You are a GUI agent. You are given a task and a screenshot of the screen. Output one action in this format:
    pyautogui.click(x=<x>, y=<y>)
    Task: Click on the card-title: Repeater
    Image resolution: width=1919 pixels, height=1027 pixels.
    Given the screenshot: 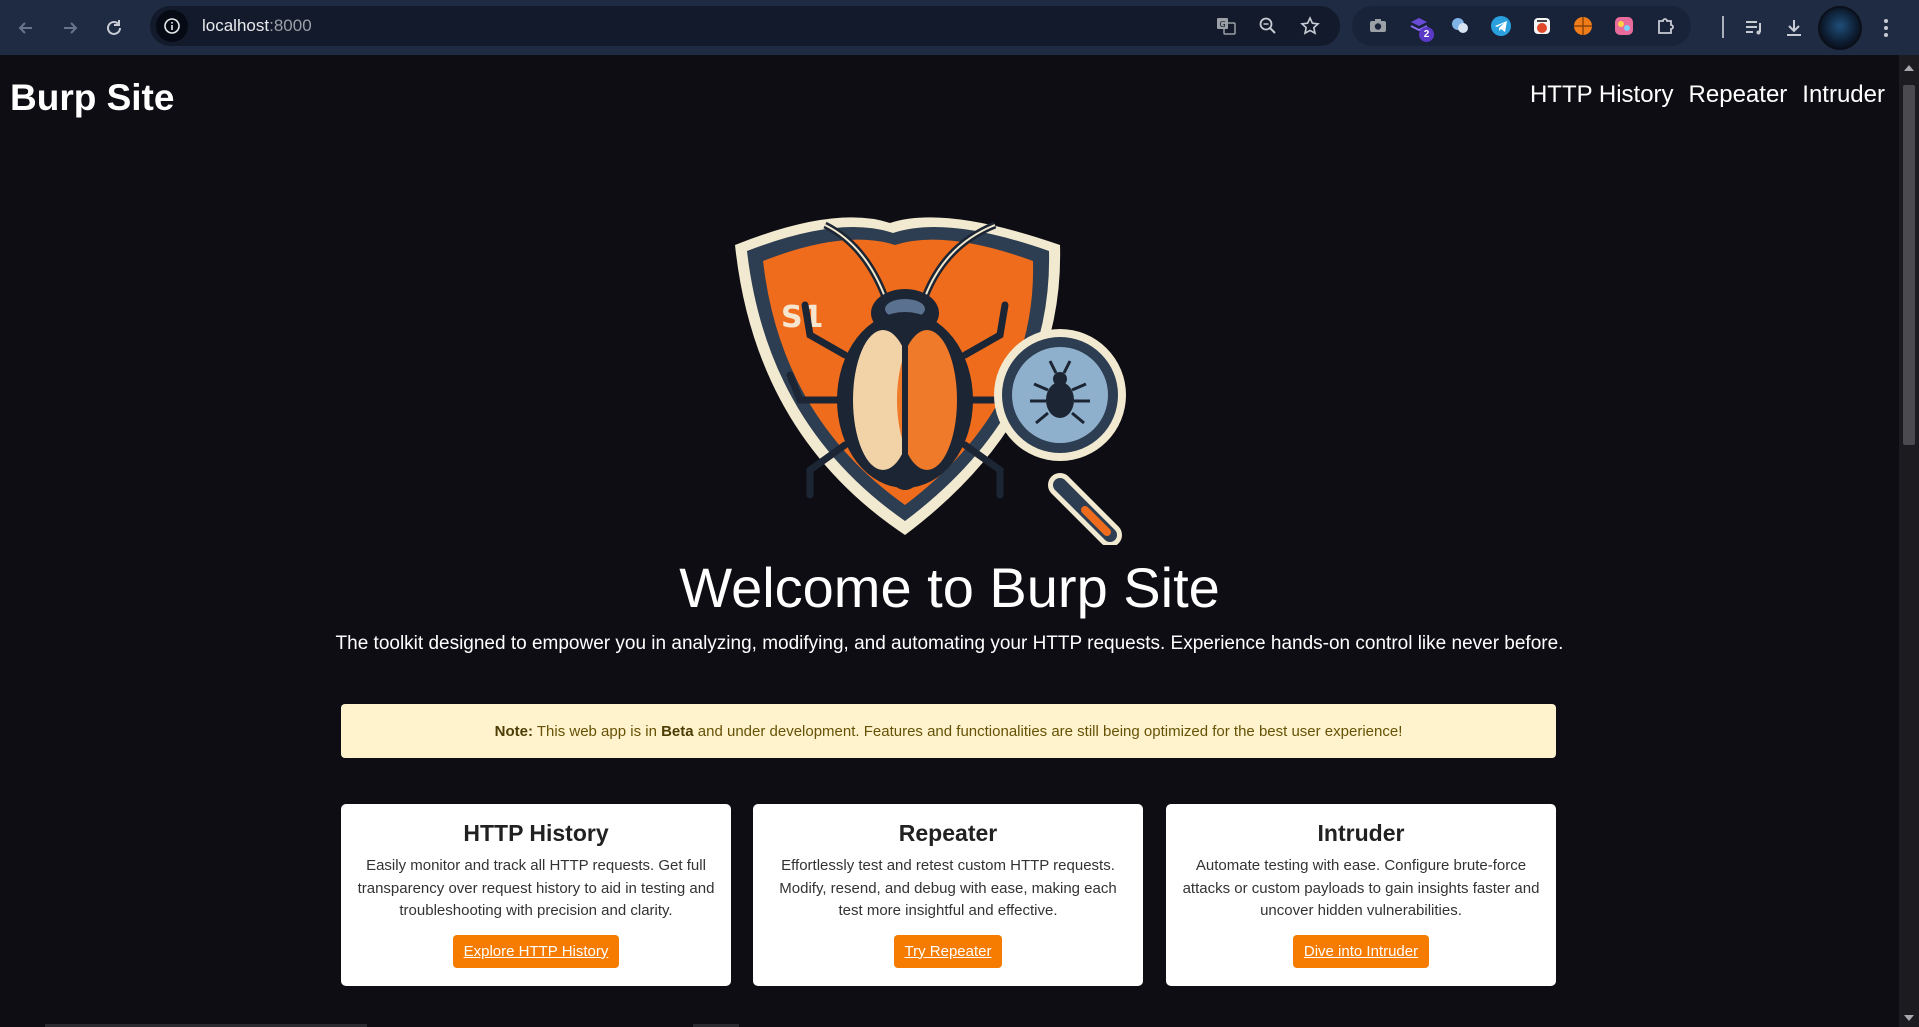 What is the action you would take?
    pyautogui.click(x=948, y=833)
    